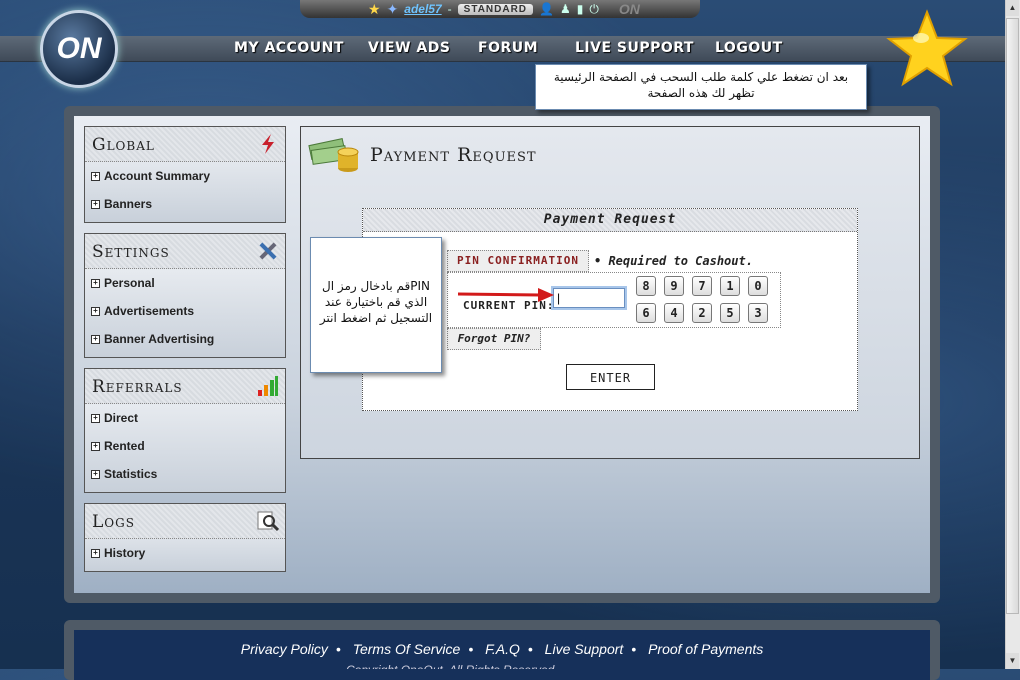  Describe the element at coordinates (927, 48) in the screenshot. I see `star-decoration-icon` at that location.